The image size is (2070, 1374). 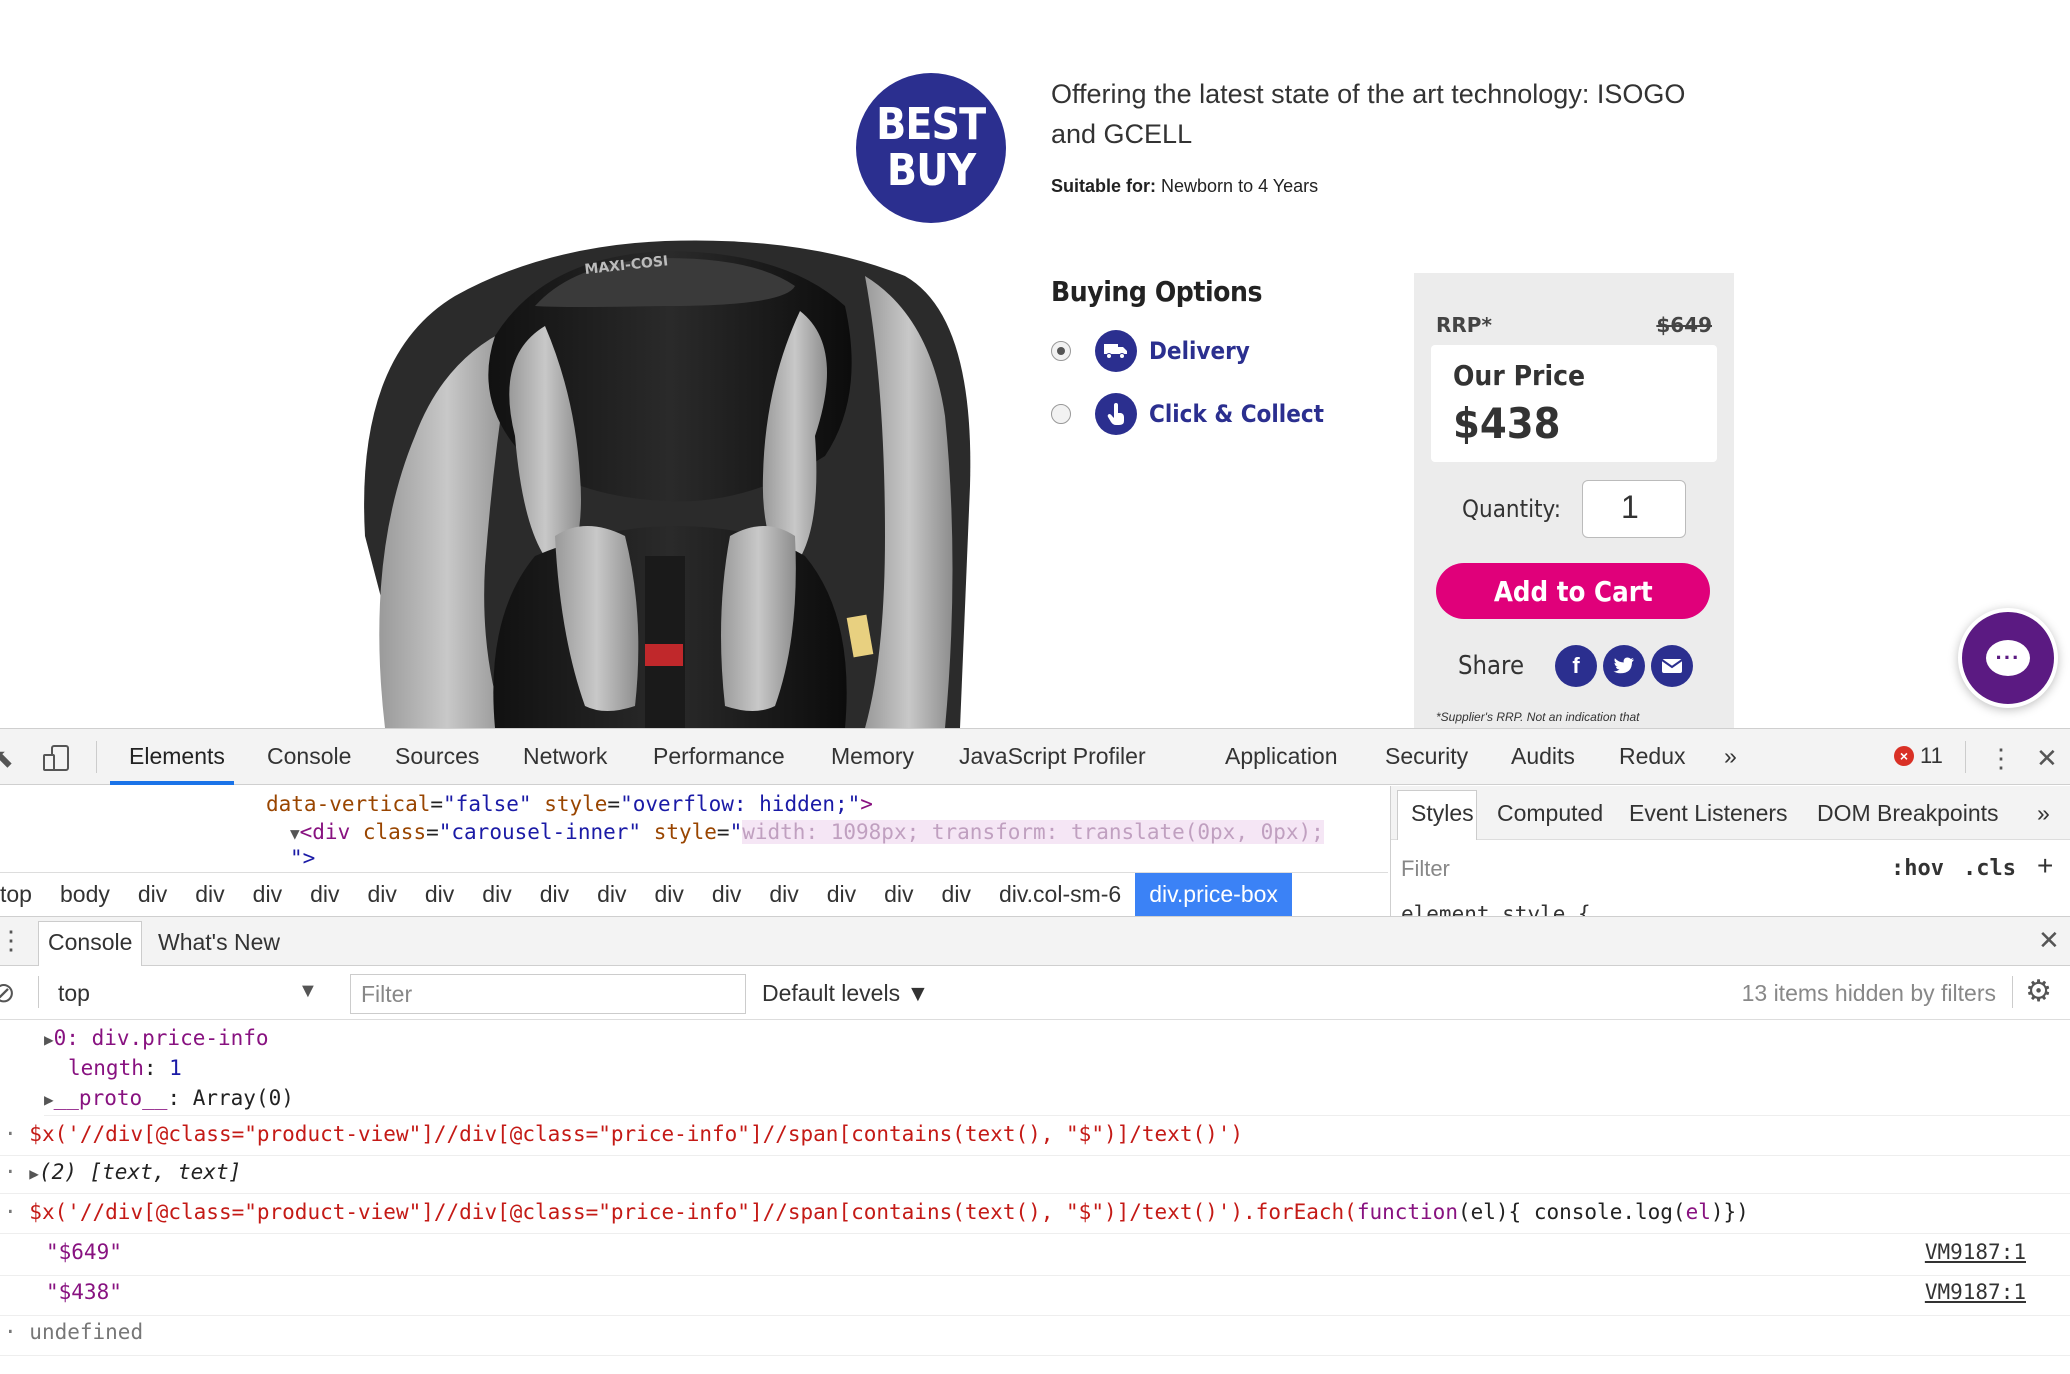 I want to click on console-filter-input: Filter, so click(x=548, y=994).